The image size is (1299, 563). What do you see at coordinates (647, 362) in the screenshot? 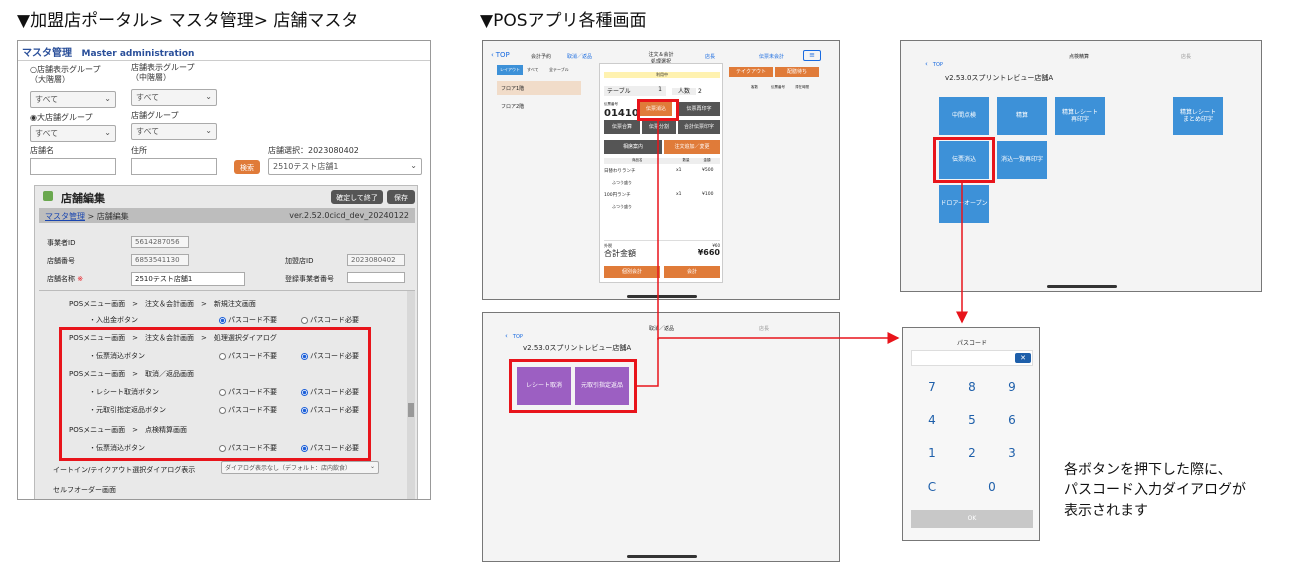
I see `arrow-return-to-passcode` at bounding box center [647, 362].